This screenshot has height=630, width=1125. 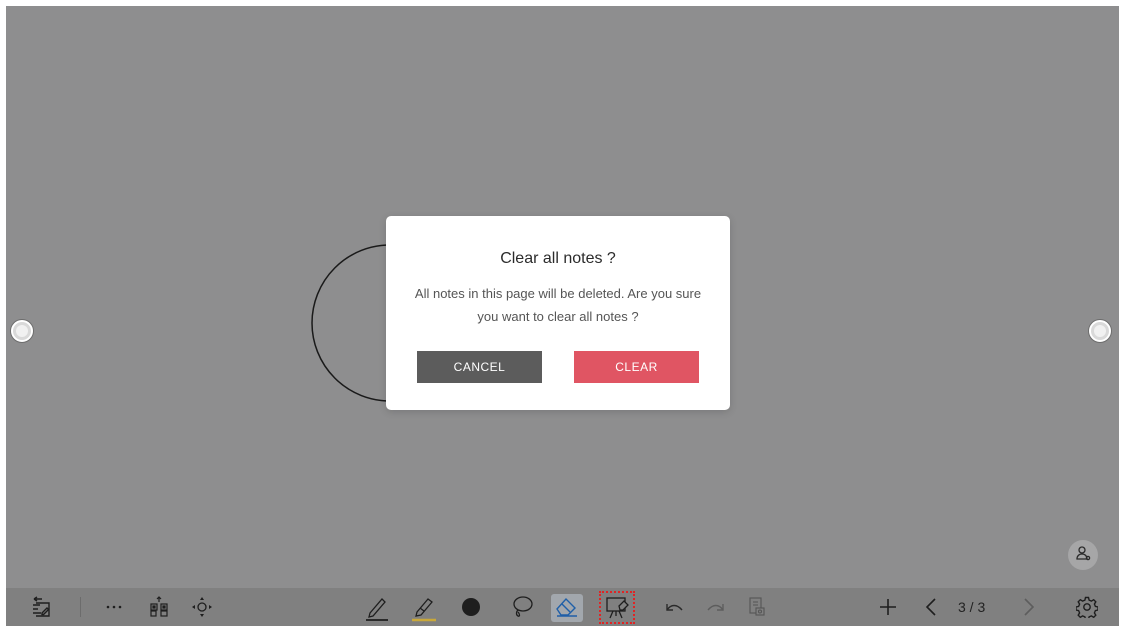 I want to click on toolbar-divider, so click(x=80, y=607).